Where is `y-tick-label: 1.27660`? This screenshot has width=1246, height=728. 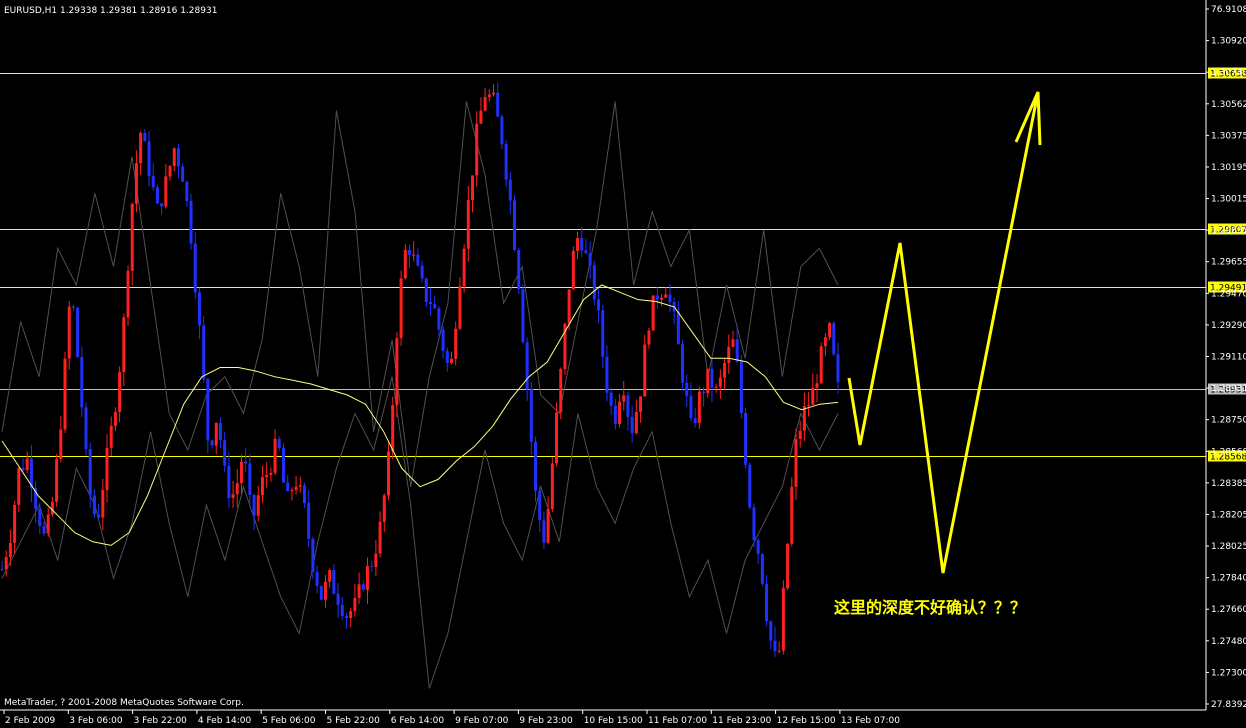
y-tick-label: 1.27660 is located at coordinates (1228, 610).